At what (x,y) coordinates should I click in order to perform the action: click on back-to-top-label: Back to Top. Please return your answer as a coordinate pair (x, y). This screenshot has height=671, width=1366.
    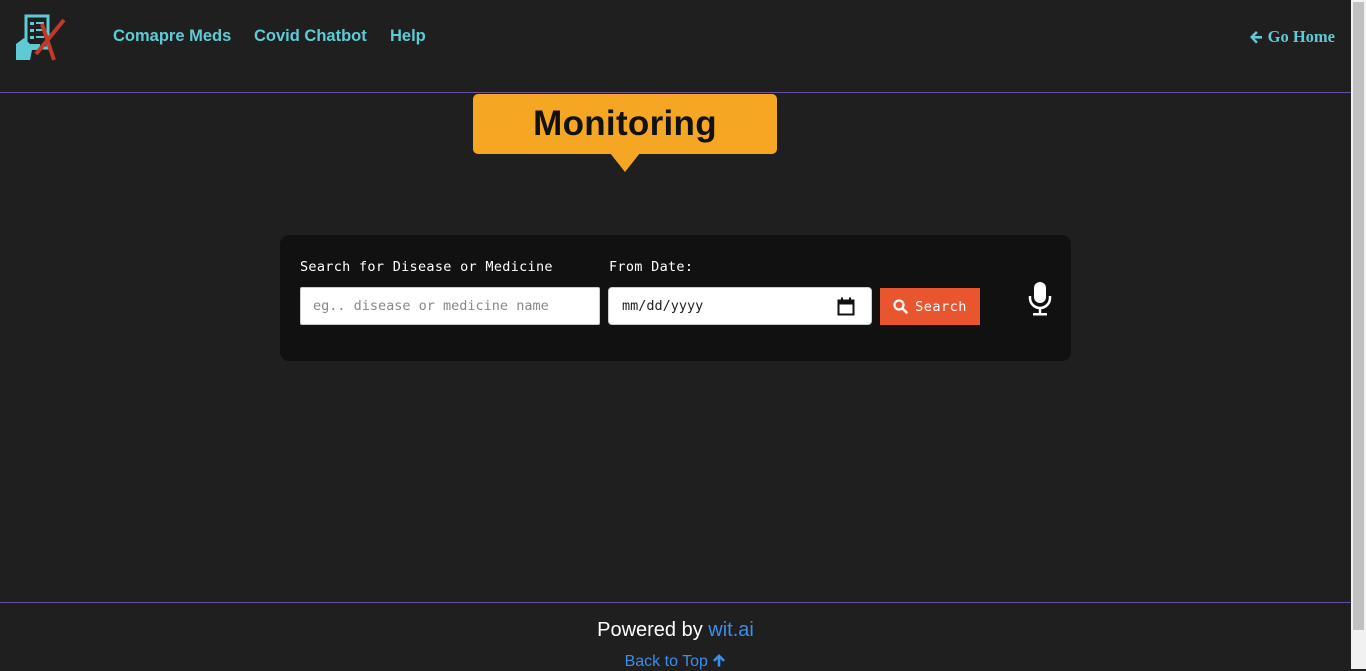
    Looking at the image, I should click on (666, 661).